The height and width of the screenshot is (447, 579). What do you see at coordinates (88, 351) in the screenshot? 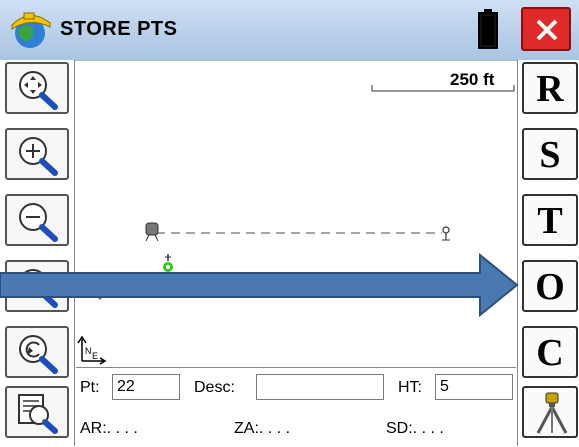
I see `svg-text: N` at bounding box center [88, 351].